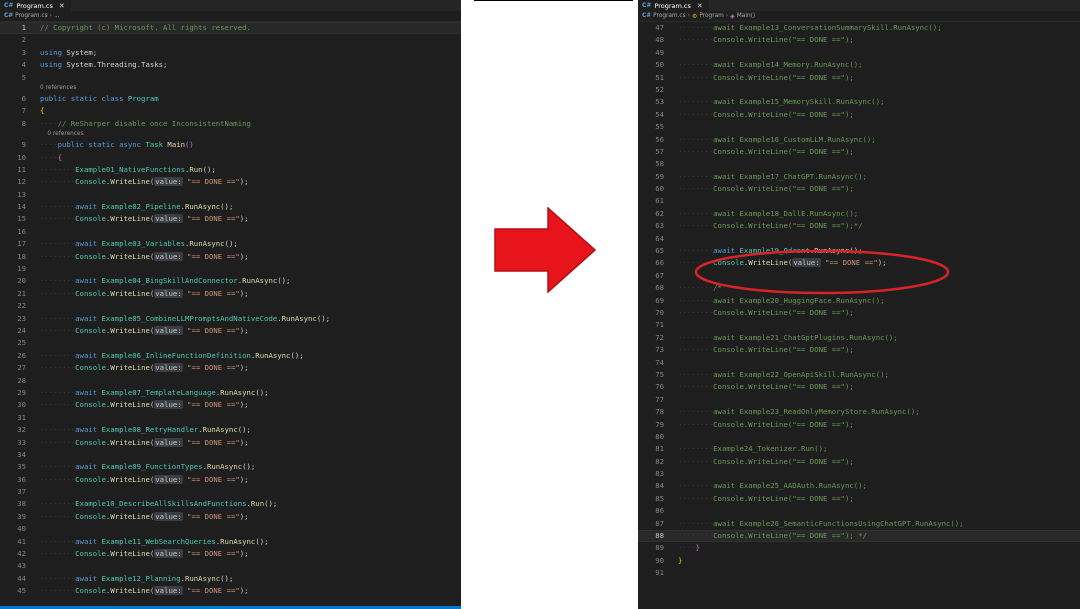  I want to click on code-line: 74, so click(859, 363).